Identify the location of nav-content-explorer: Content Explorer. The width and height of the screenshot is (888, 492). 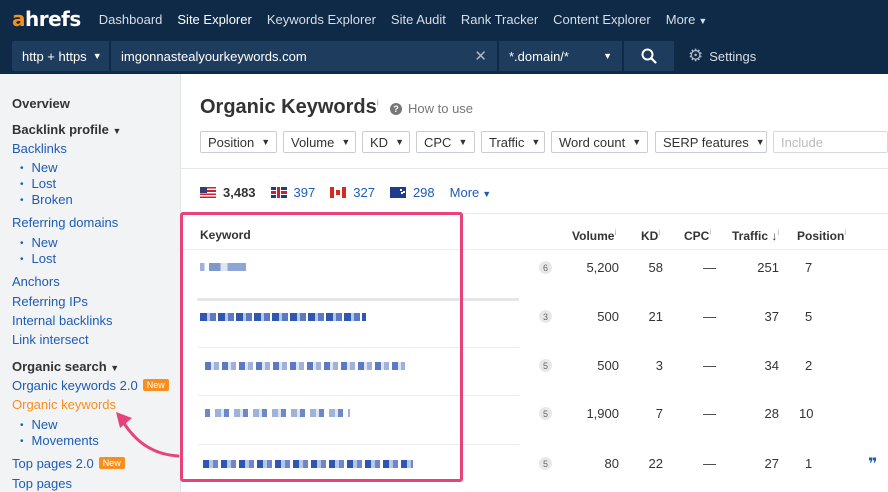
(602, 19).